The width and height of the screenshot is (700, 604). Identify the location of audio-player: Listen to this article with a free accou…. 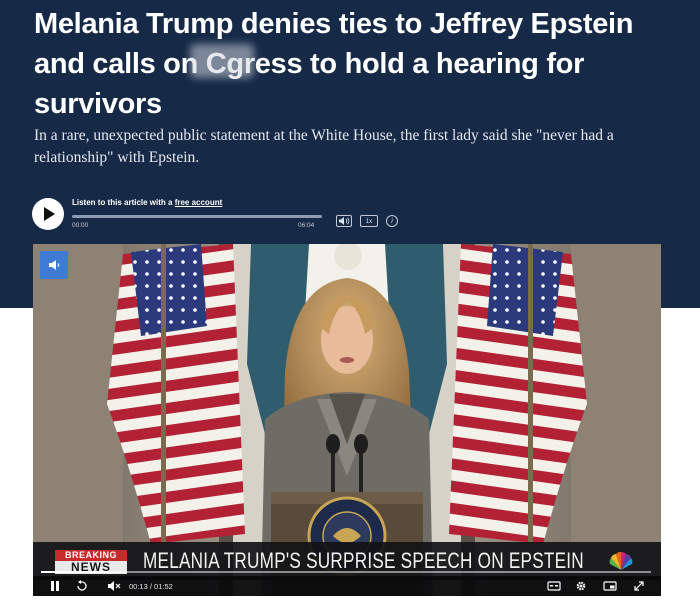
(222, 214).